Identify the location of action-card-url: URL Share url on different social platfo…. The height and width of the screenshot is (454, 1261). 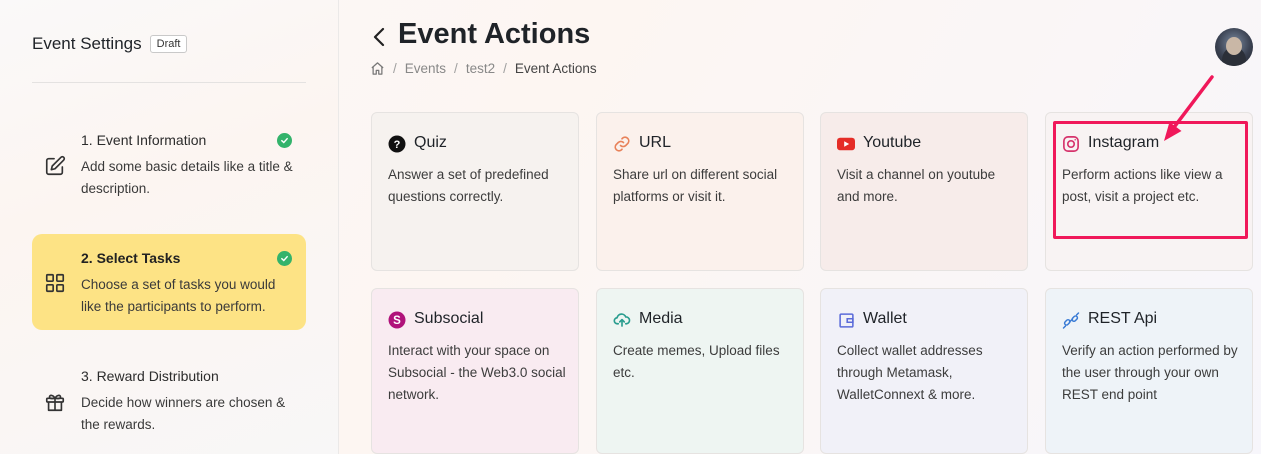
(700, 191).